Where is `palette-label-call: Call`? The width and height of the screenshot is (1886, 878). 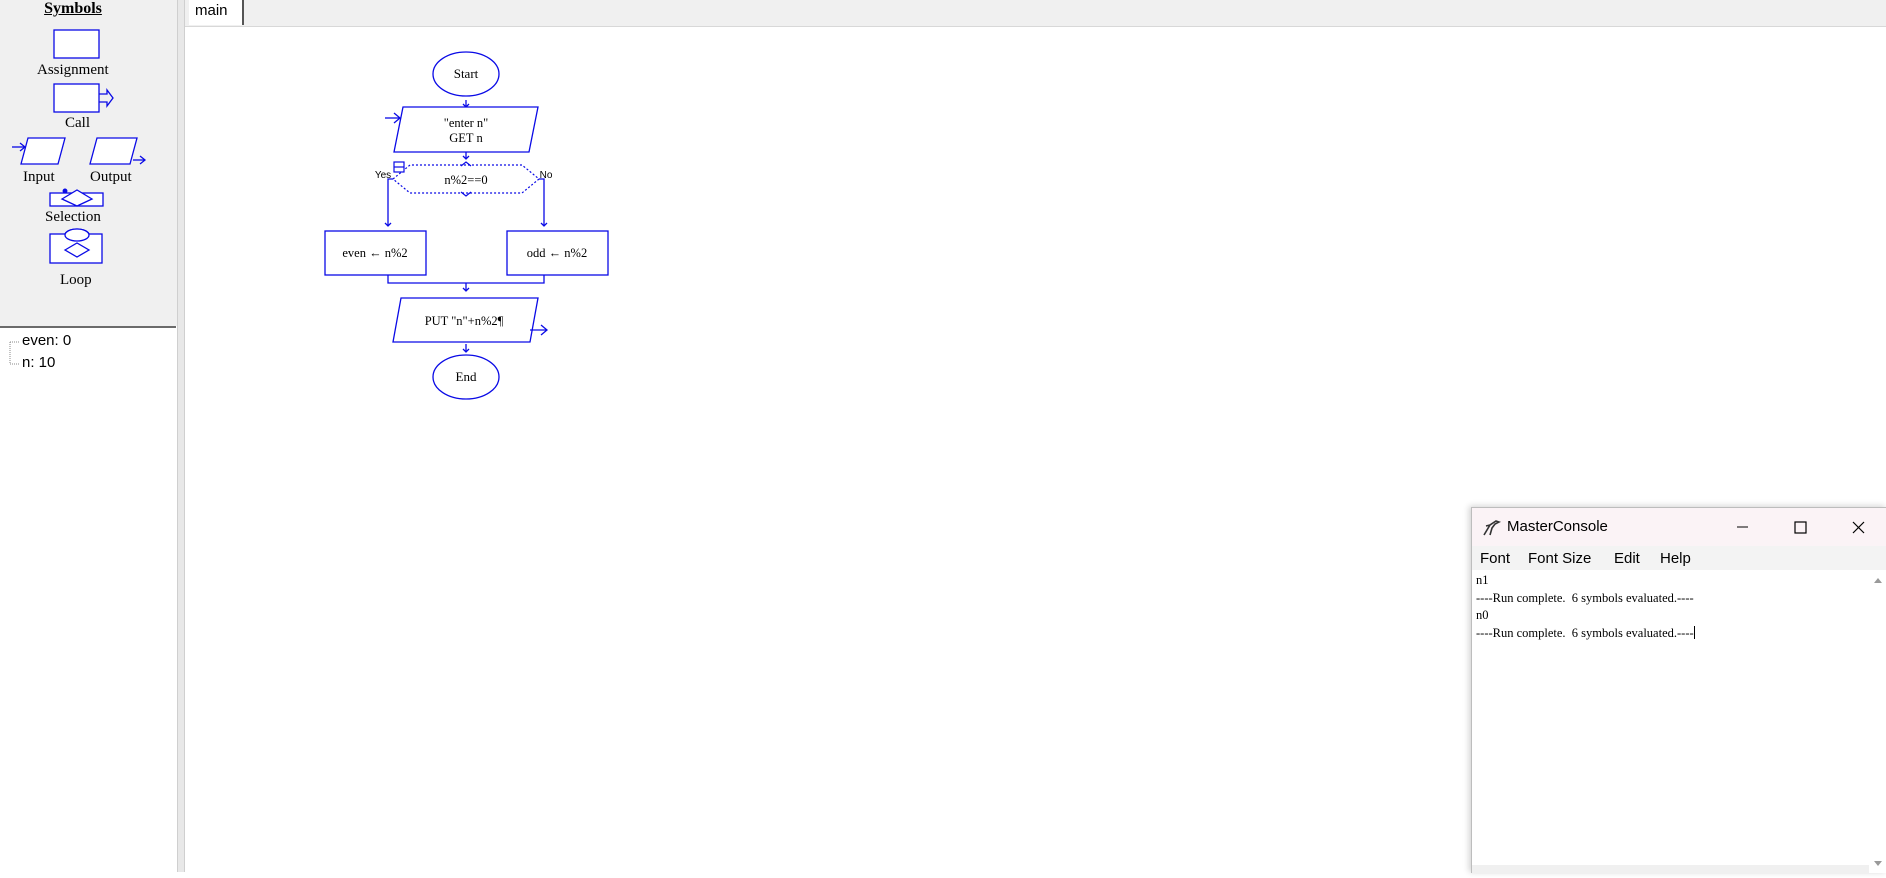 palette-label-call: Call is located at coordinates (77, 123).